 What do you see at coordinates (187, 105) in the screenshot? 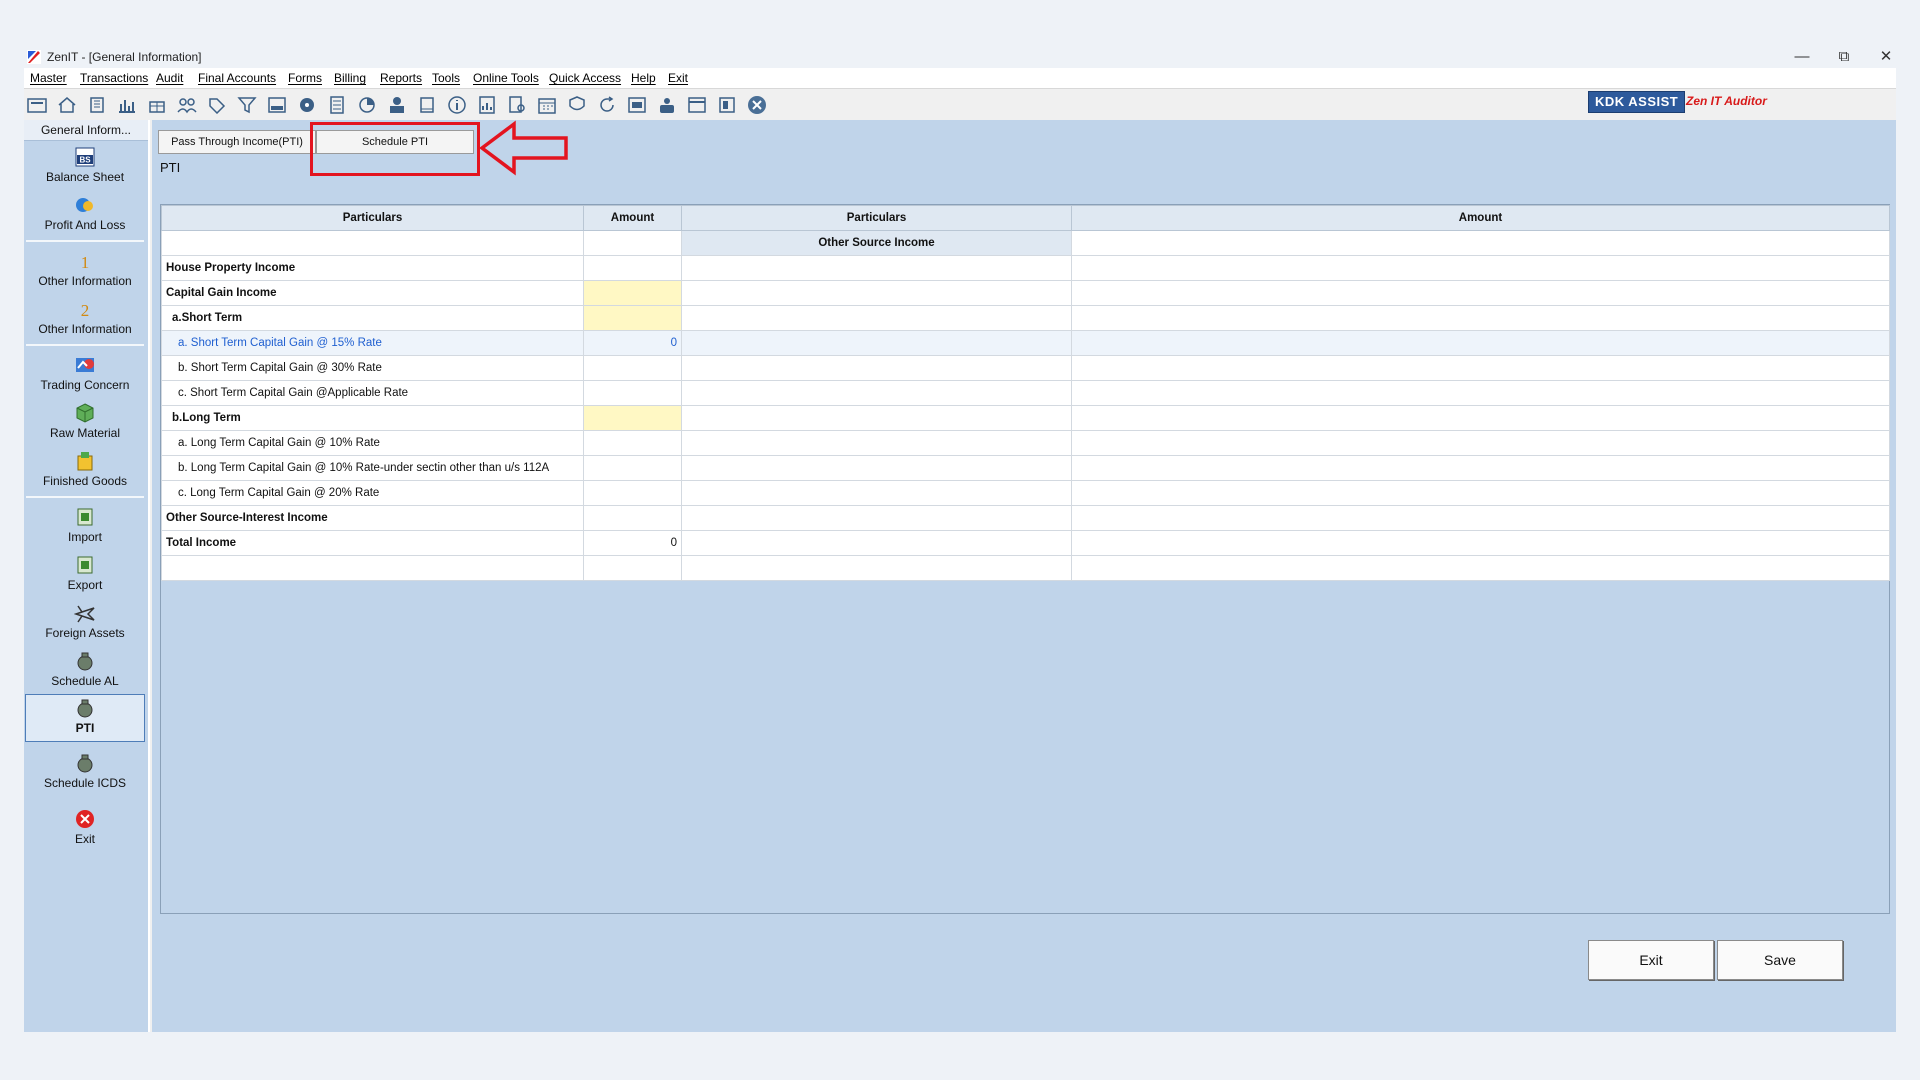
I see `users-icon` at bounding box center [187, 105].